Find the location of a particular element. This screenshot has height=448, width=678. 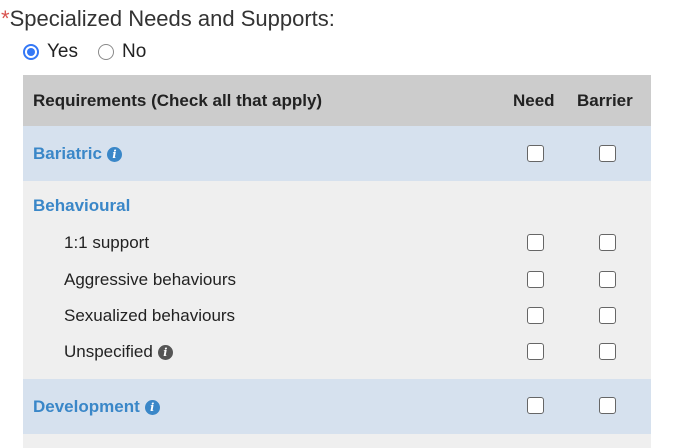

radio-option-no: No is located at coordinates (122, 52).